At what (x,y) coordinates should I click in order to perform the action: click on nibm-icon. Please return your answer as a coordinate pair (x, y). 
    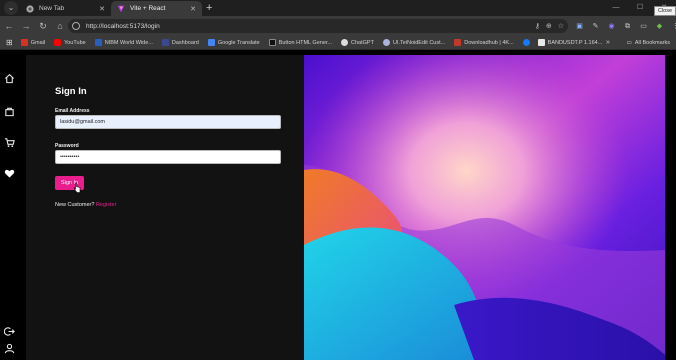
    Looking at the image, I should click on (98, 42).